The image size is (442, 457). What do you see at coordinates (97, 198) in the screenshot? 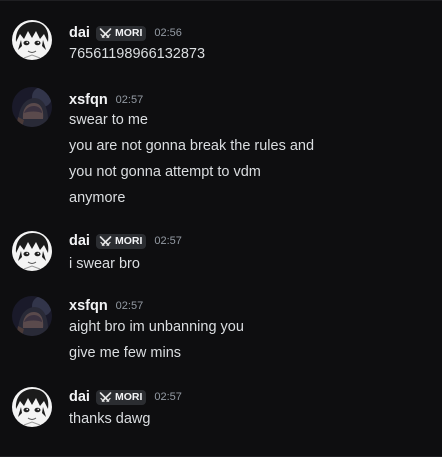
I see `message-text: anymore` at bounding box center [97, 198].